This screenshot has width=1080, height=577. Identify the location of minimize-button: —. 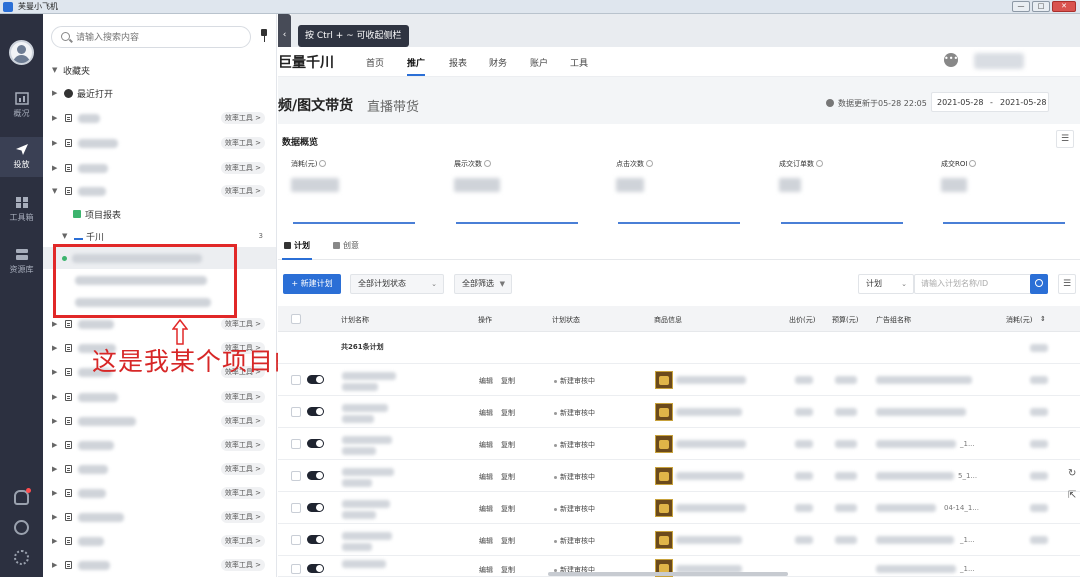
(1021, 6).